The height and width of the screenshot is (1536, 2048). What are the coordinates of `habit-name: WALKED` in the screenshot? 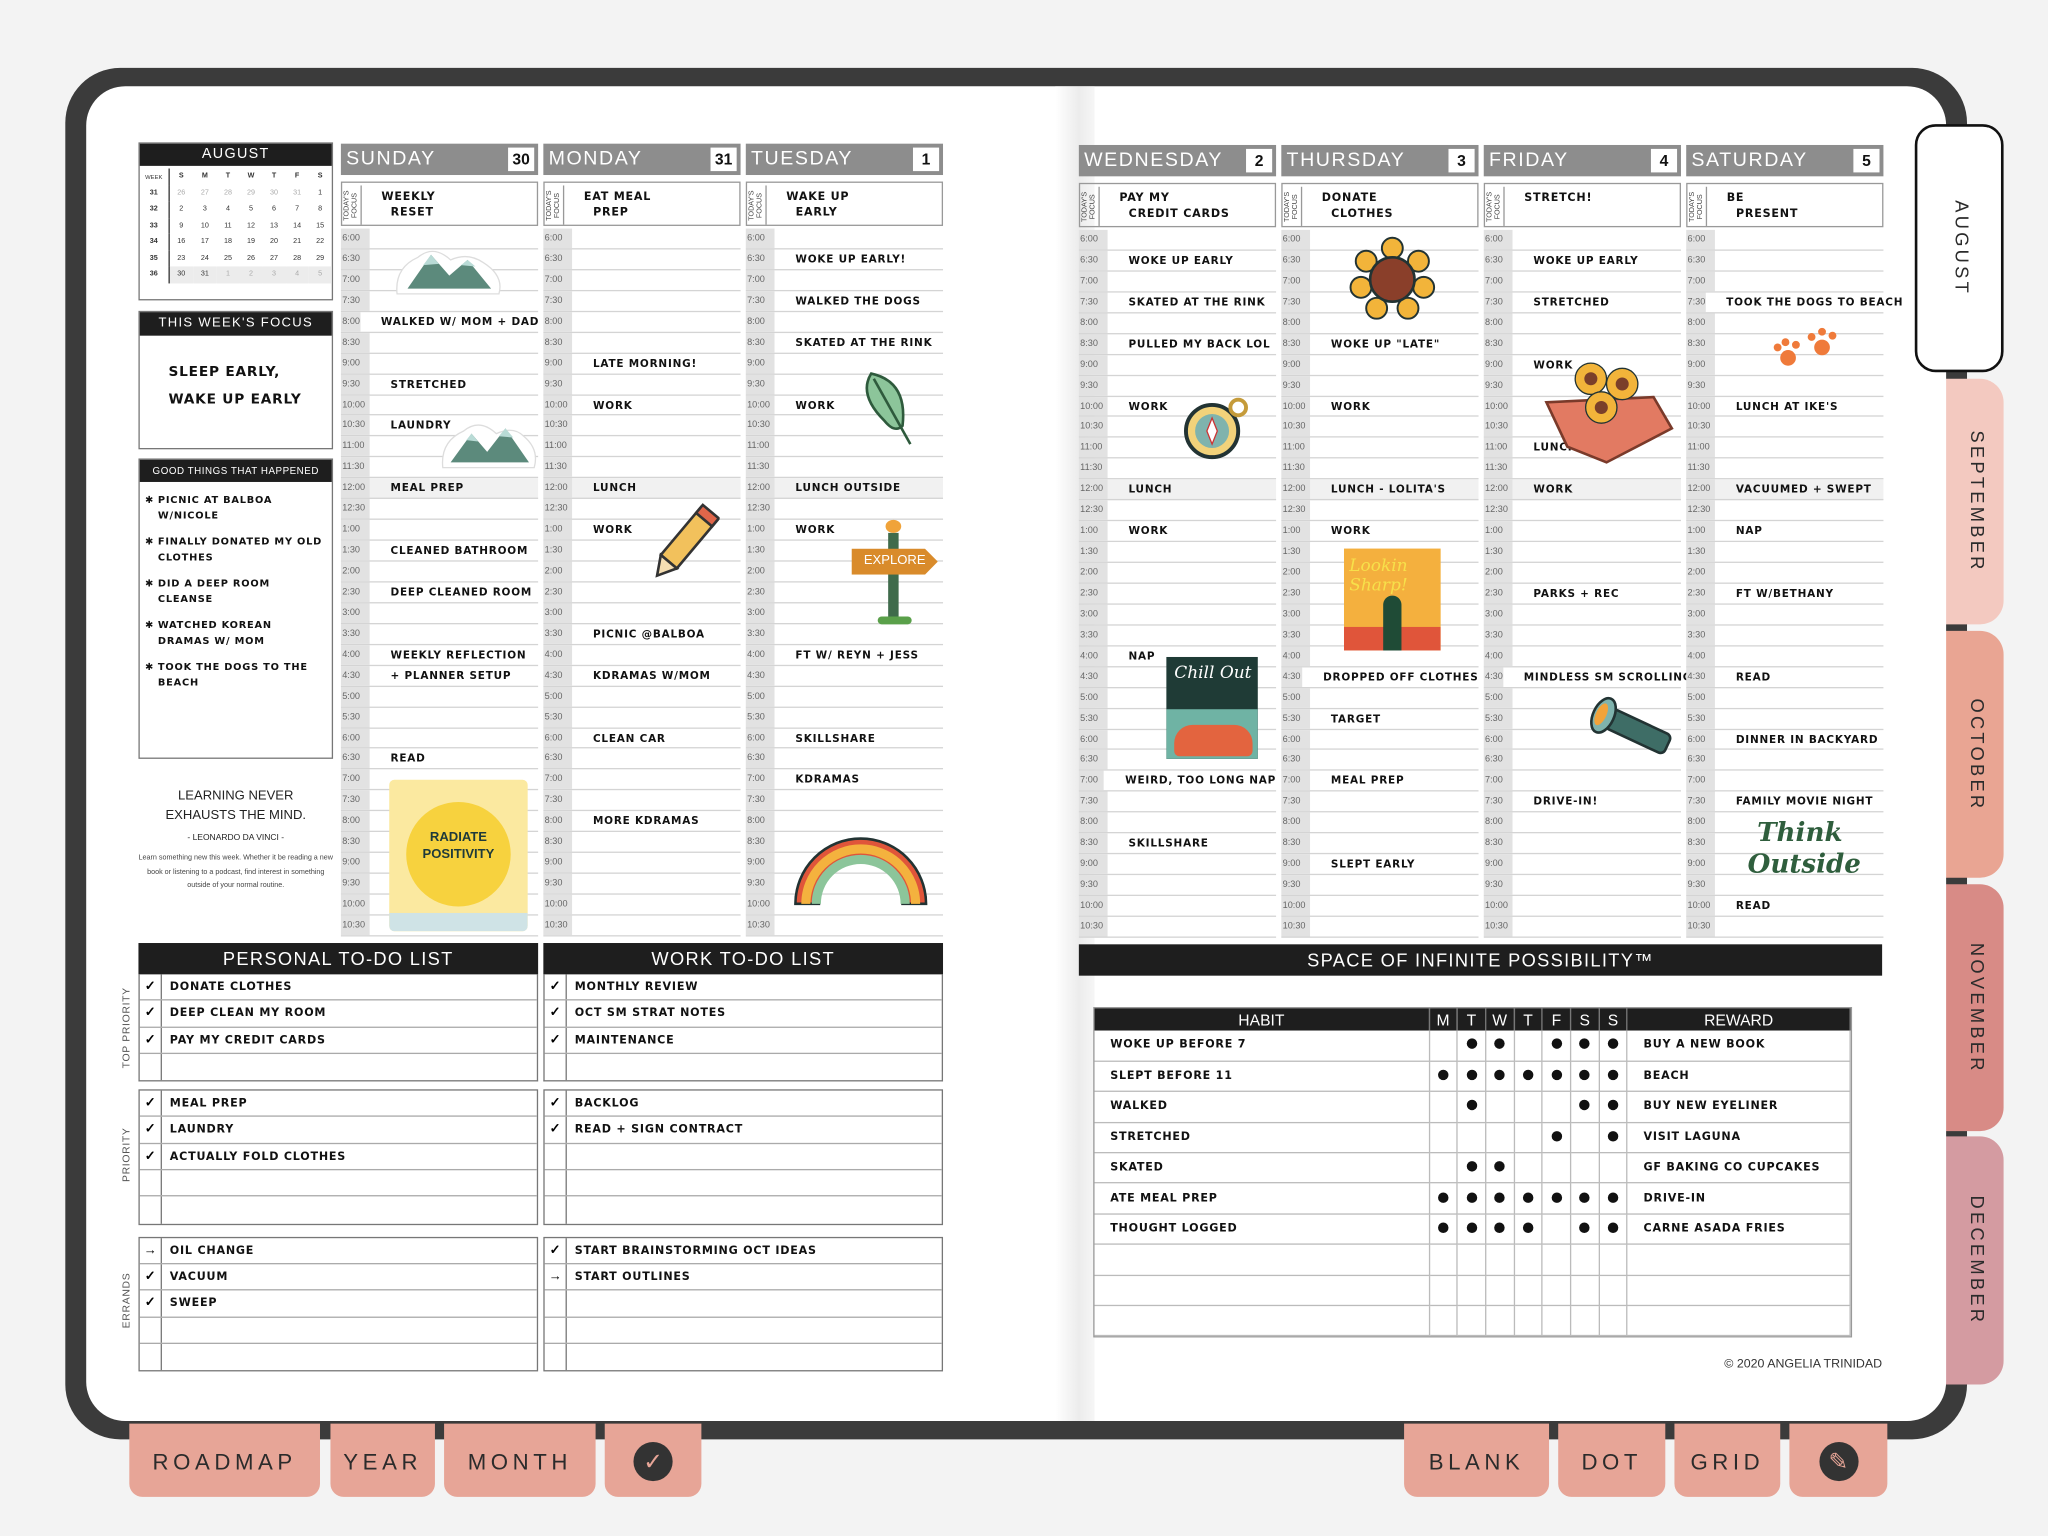 It's located at (1262, 1107).